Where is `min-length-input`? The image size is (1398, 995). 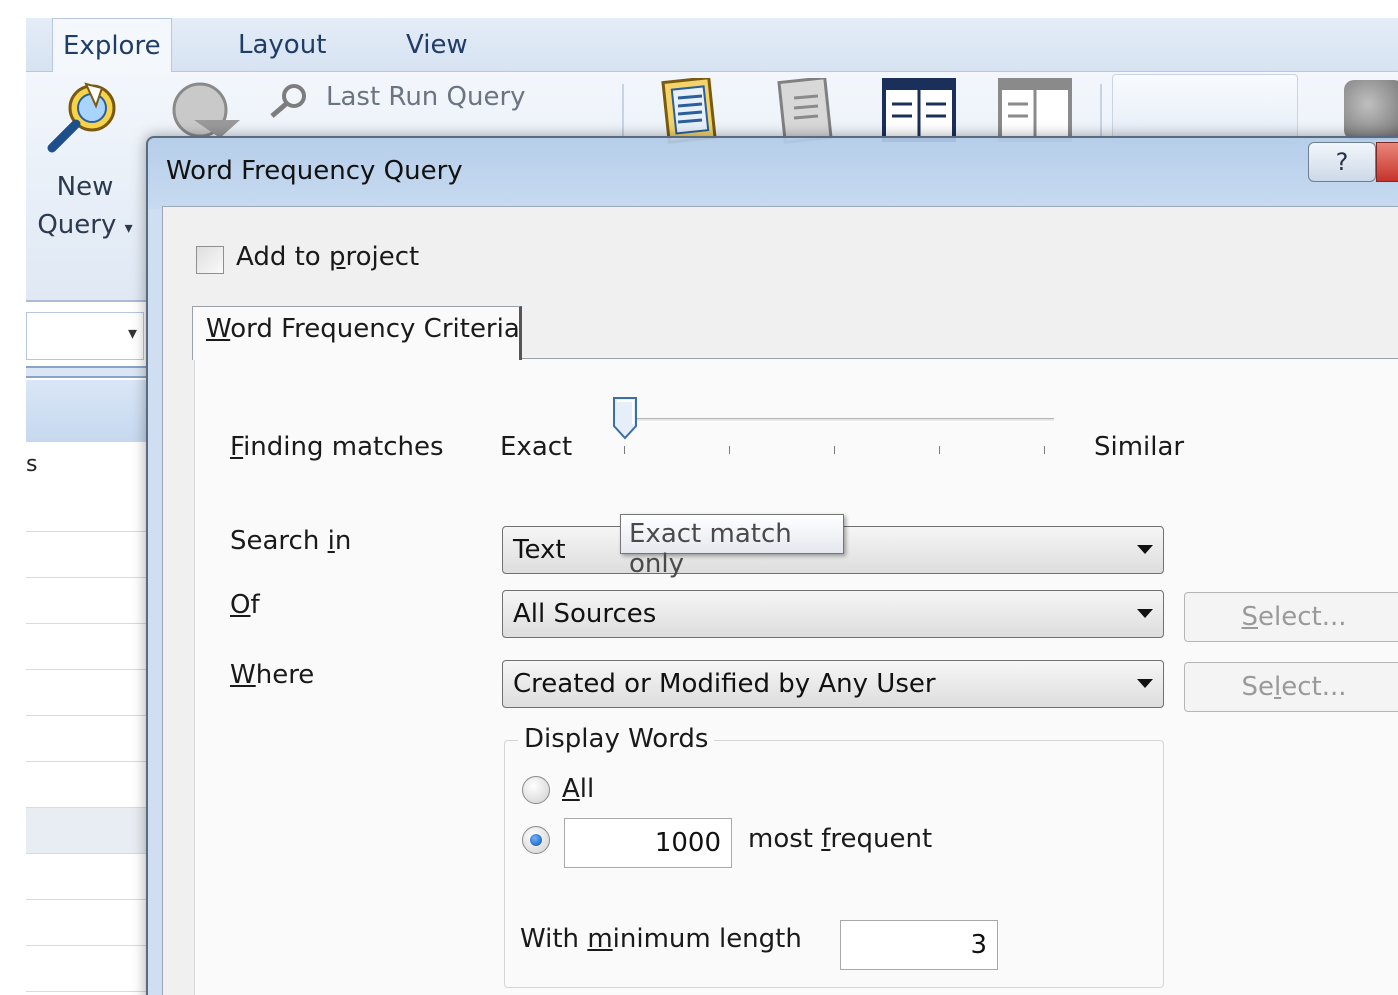
min-length-input is located at coordinates (919, 945).